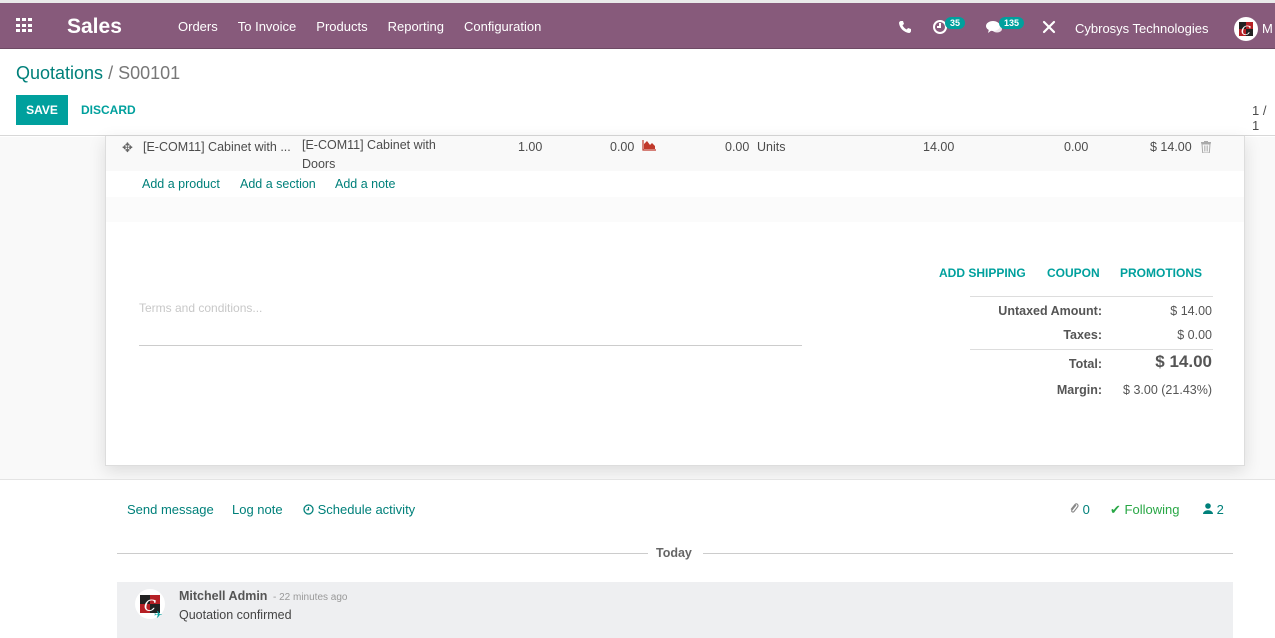  What do you see at coordinates (955, 23) in the screenshot?
I see `activity-count-badge: 35` at bounding box center [955, 23].